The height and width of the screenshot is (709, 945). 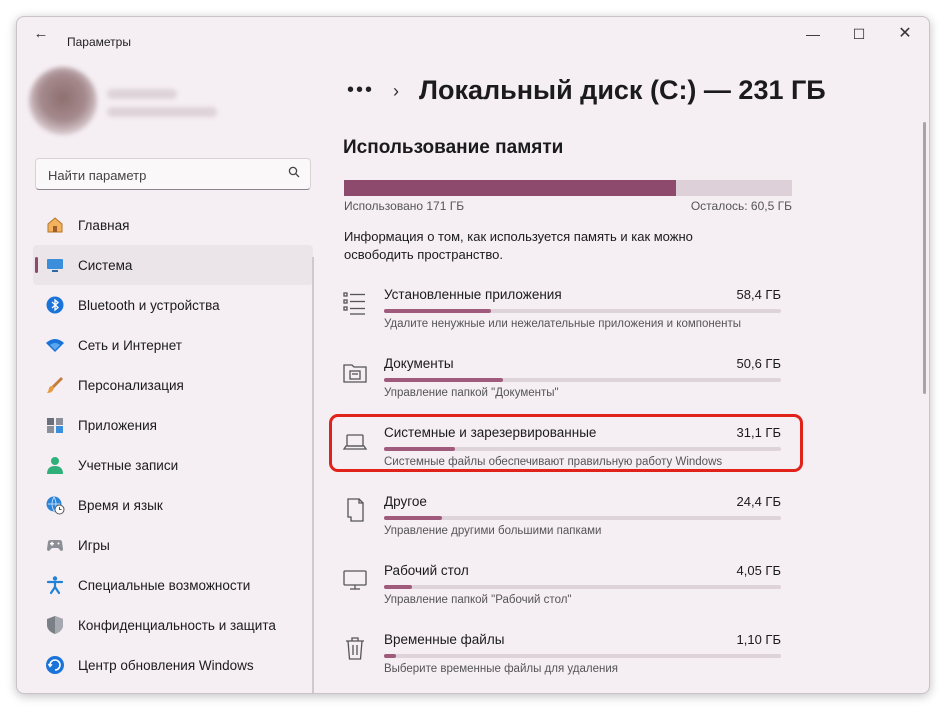 I want to click on sidebar-item-system: Система, so click(x=173, y=265).